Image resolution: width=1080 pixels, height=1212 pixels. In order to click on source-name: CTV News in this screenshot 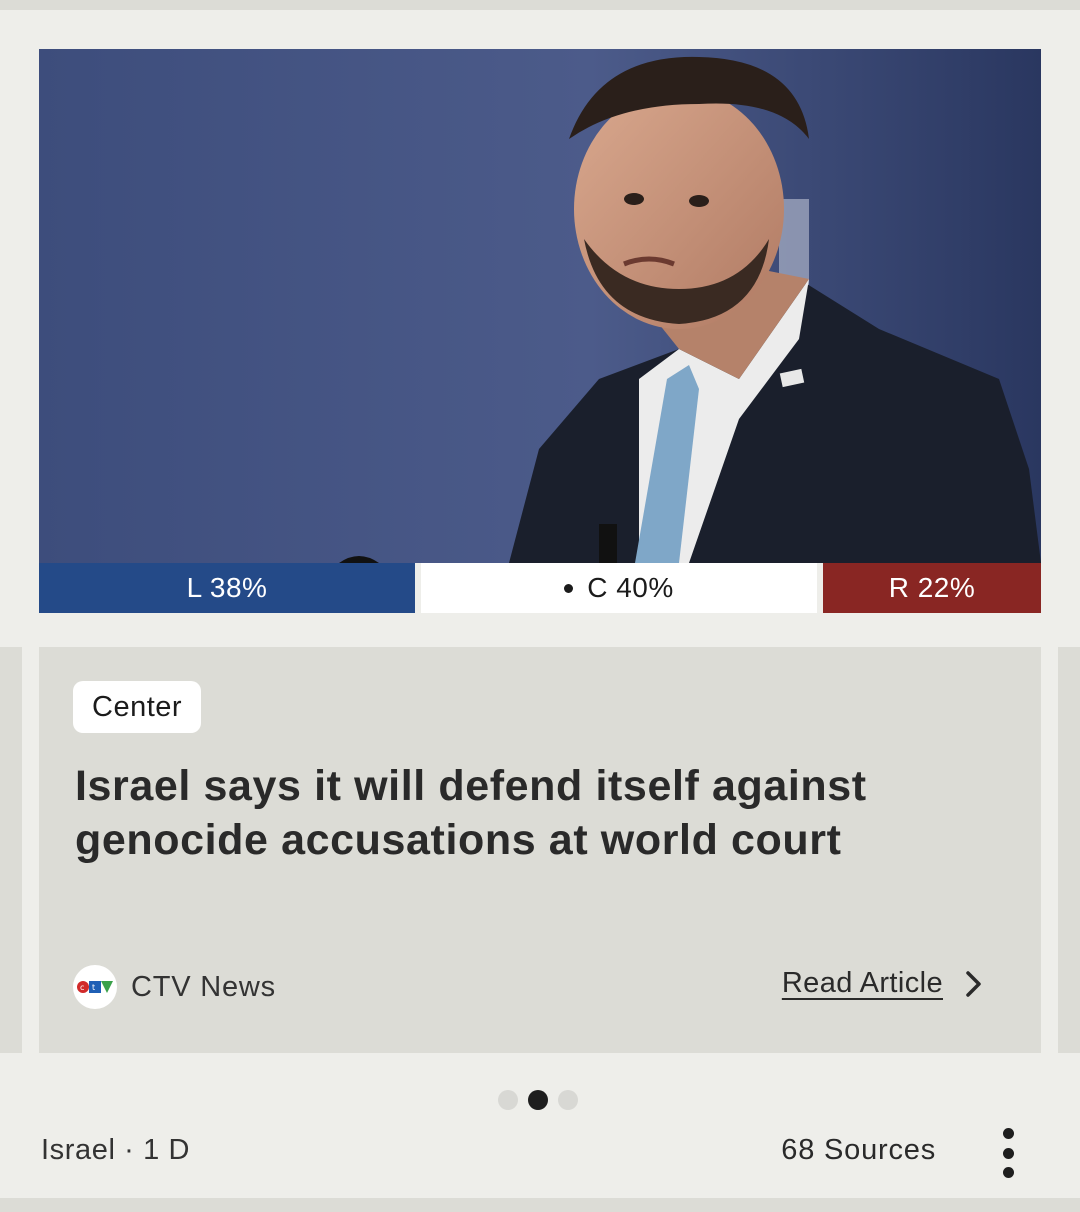, I will do `click(203, 986)`.